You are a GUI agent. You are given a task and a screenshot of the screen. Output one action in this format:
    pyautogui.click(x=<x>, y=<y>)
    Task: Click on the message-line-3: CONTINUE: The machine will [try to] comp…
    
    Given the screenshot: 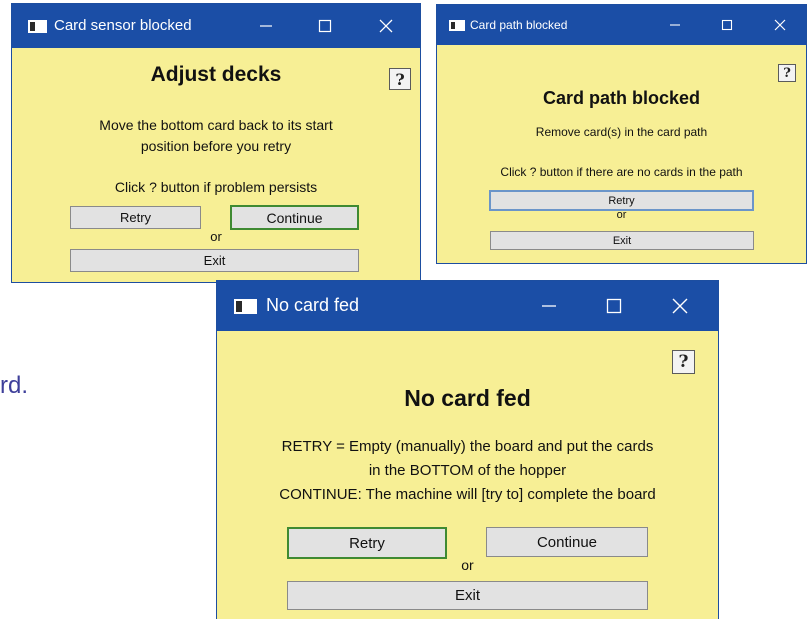 What is the action you would take?
    pyautogui.click(x=467, y=494)
    